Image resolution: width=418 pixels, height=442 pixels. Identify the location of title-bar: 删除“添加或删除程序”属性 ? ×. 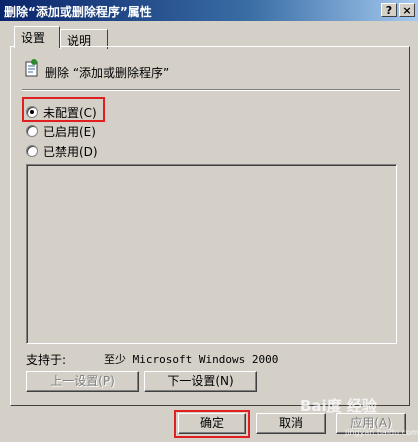
(209, 10).